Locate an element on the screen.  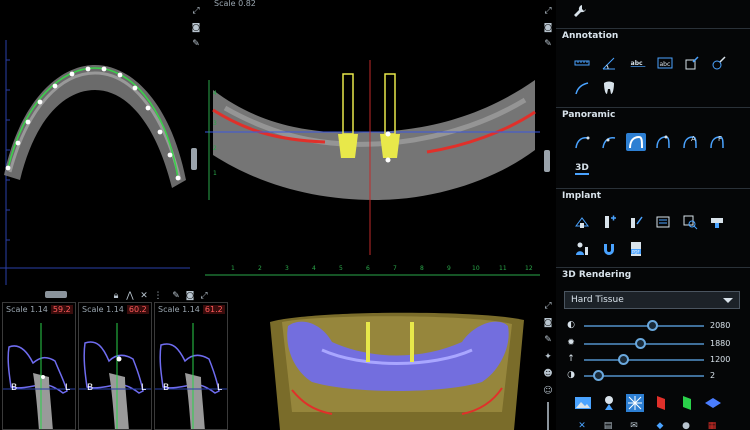
expand-icon-cs: ⤢ is located at coordinates (204, 296).